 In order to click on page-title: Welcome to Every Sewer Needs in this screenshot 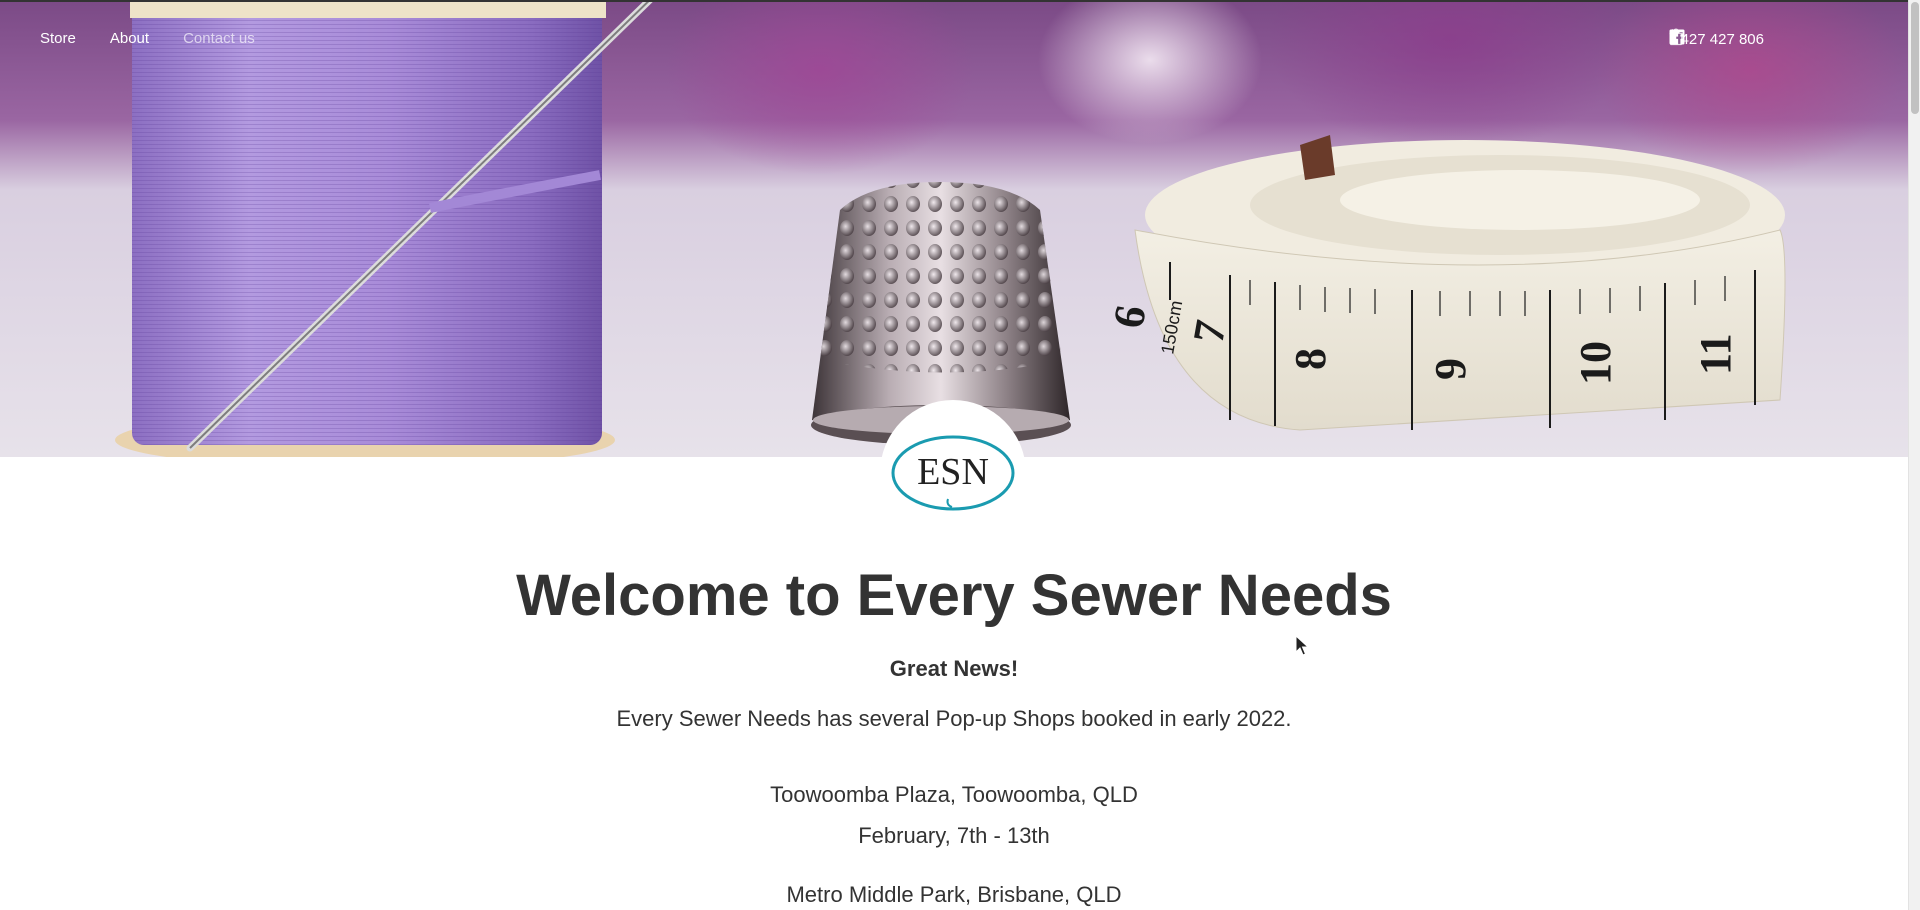, I will do `click(954, 595)`.